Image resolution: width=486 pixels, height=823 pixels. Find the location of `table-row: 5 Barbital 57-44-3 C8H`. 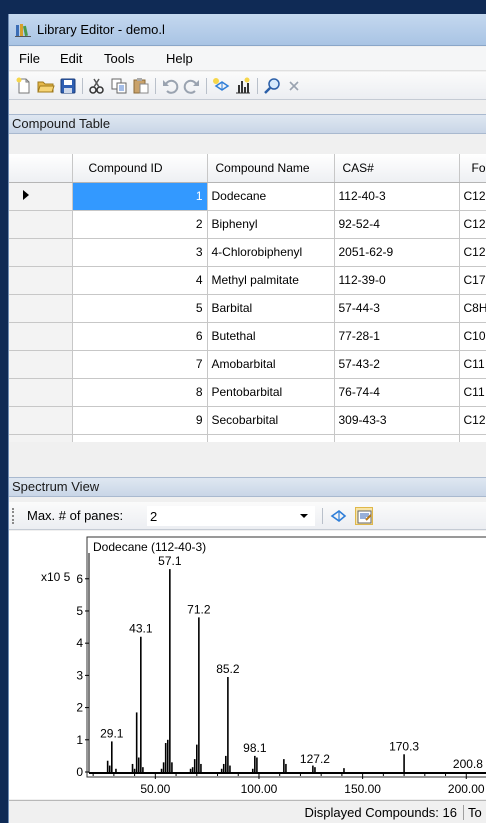

table-row: 5 Barbital 57-44-3 C8H is located at coordinates (247, 308).